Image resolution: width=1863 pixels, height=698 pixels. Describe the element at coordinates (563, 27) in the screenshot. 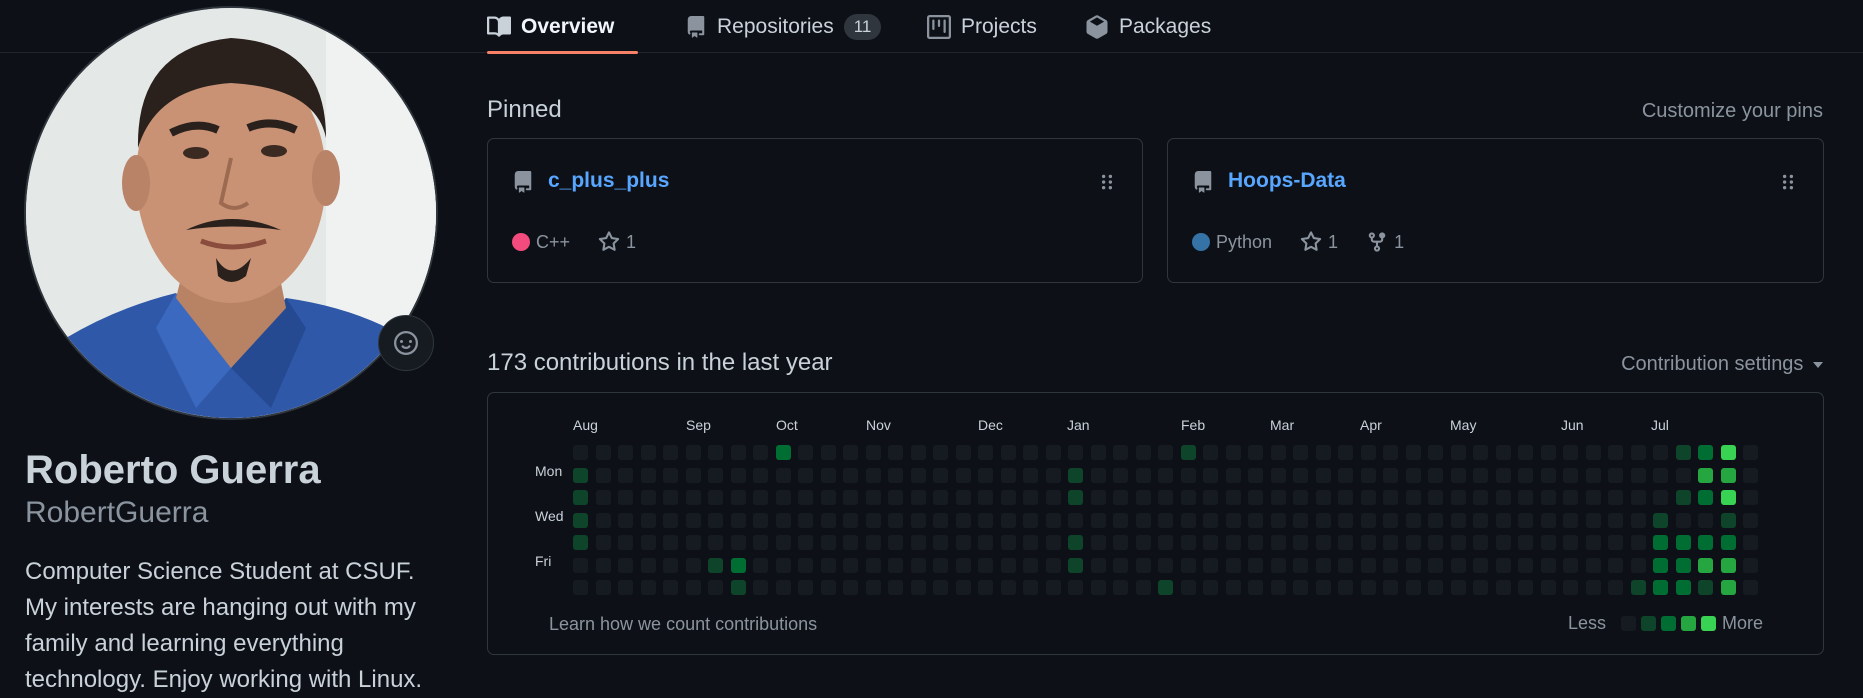

I see `tab-overview: Overview` at that location.